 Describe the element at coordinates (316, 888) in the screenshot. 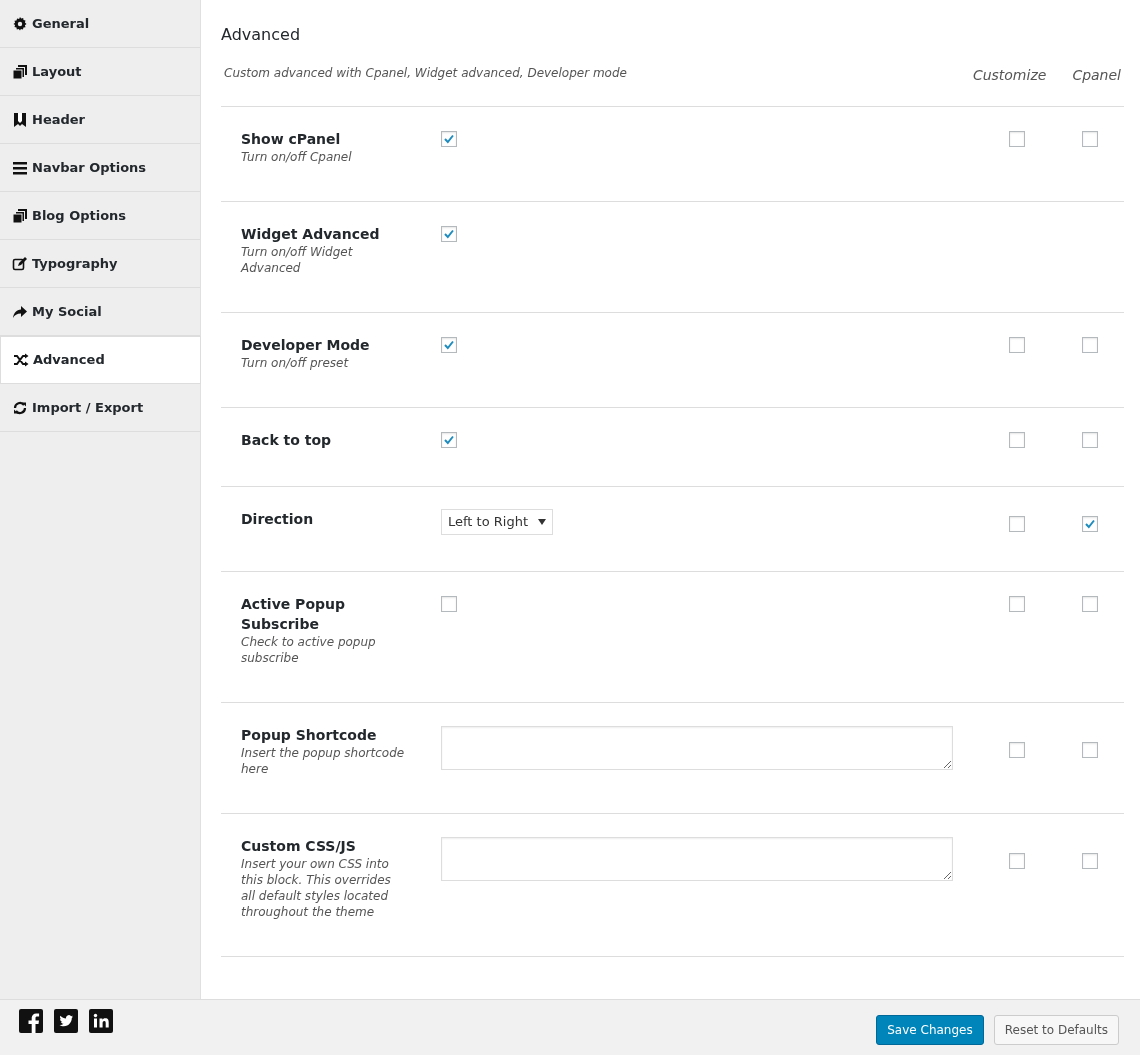

I see `option-description: Insert your own CSS into this block. This overrides all default styles located throughout the theme` at that location.